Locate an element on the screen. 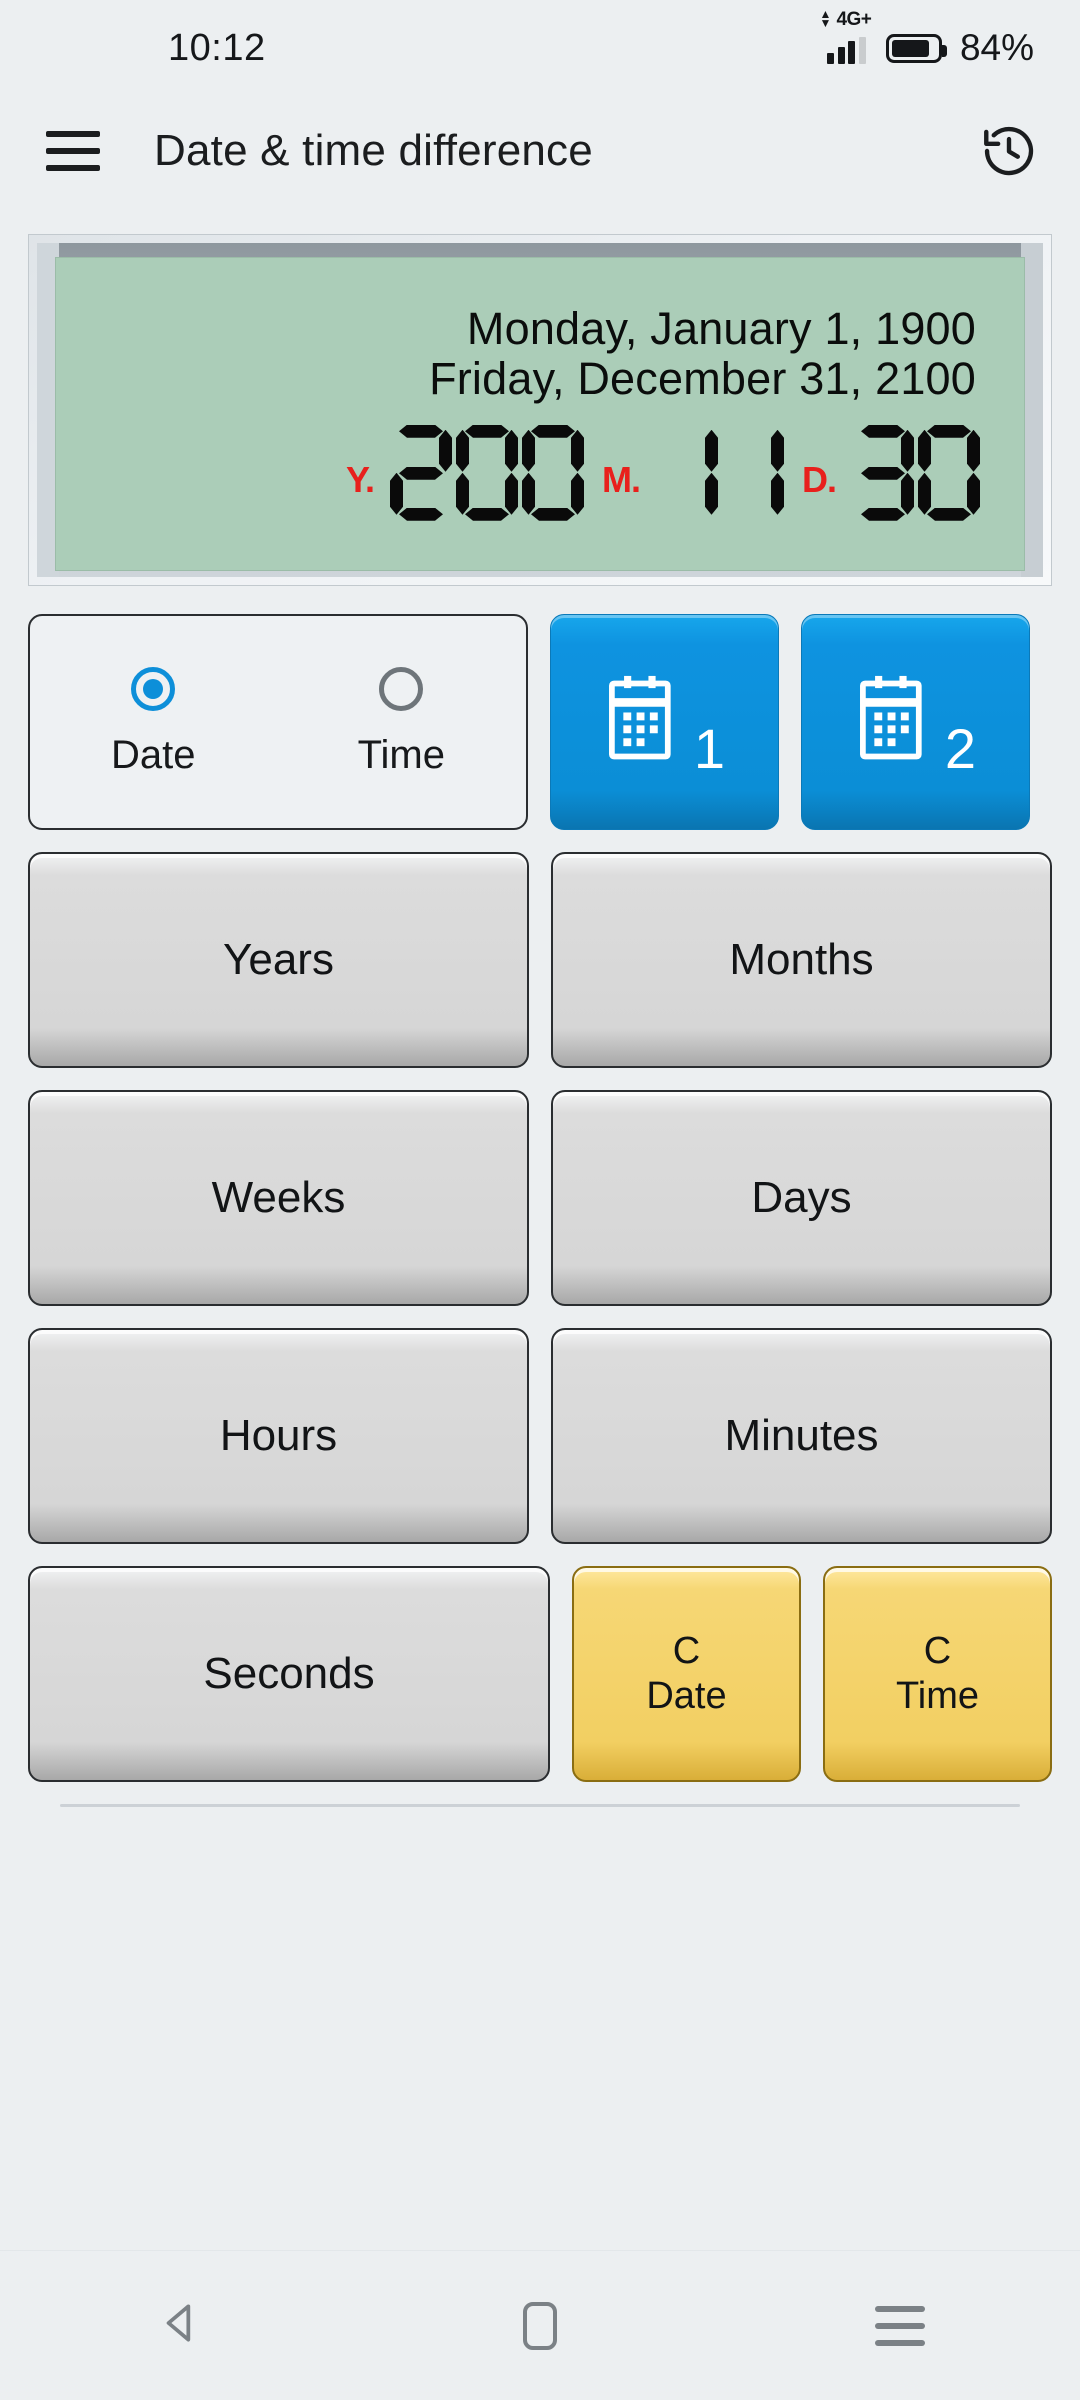  radio-time-label: Time is located at coordinates (401, 754).